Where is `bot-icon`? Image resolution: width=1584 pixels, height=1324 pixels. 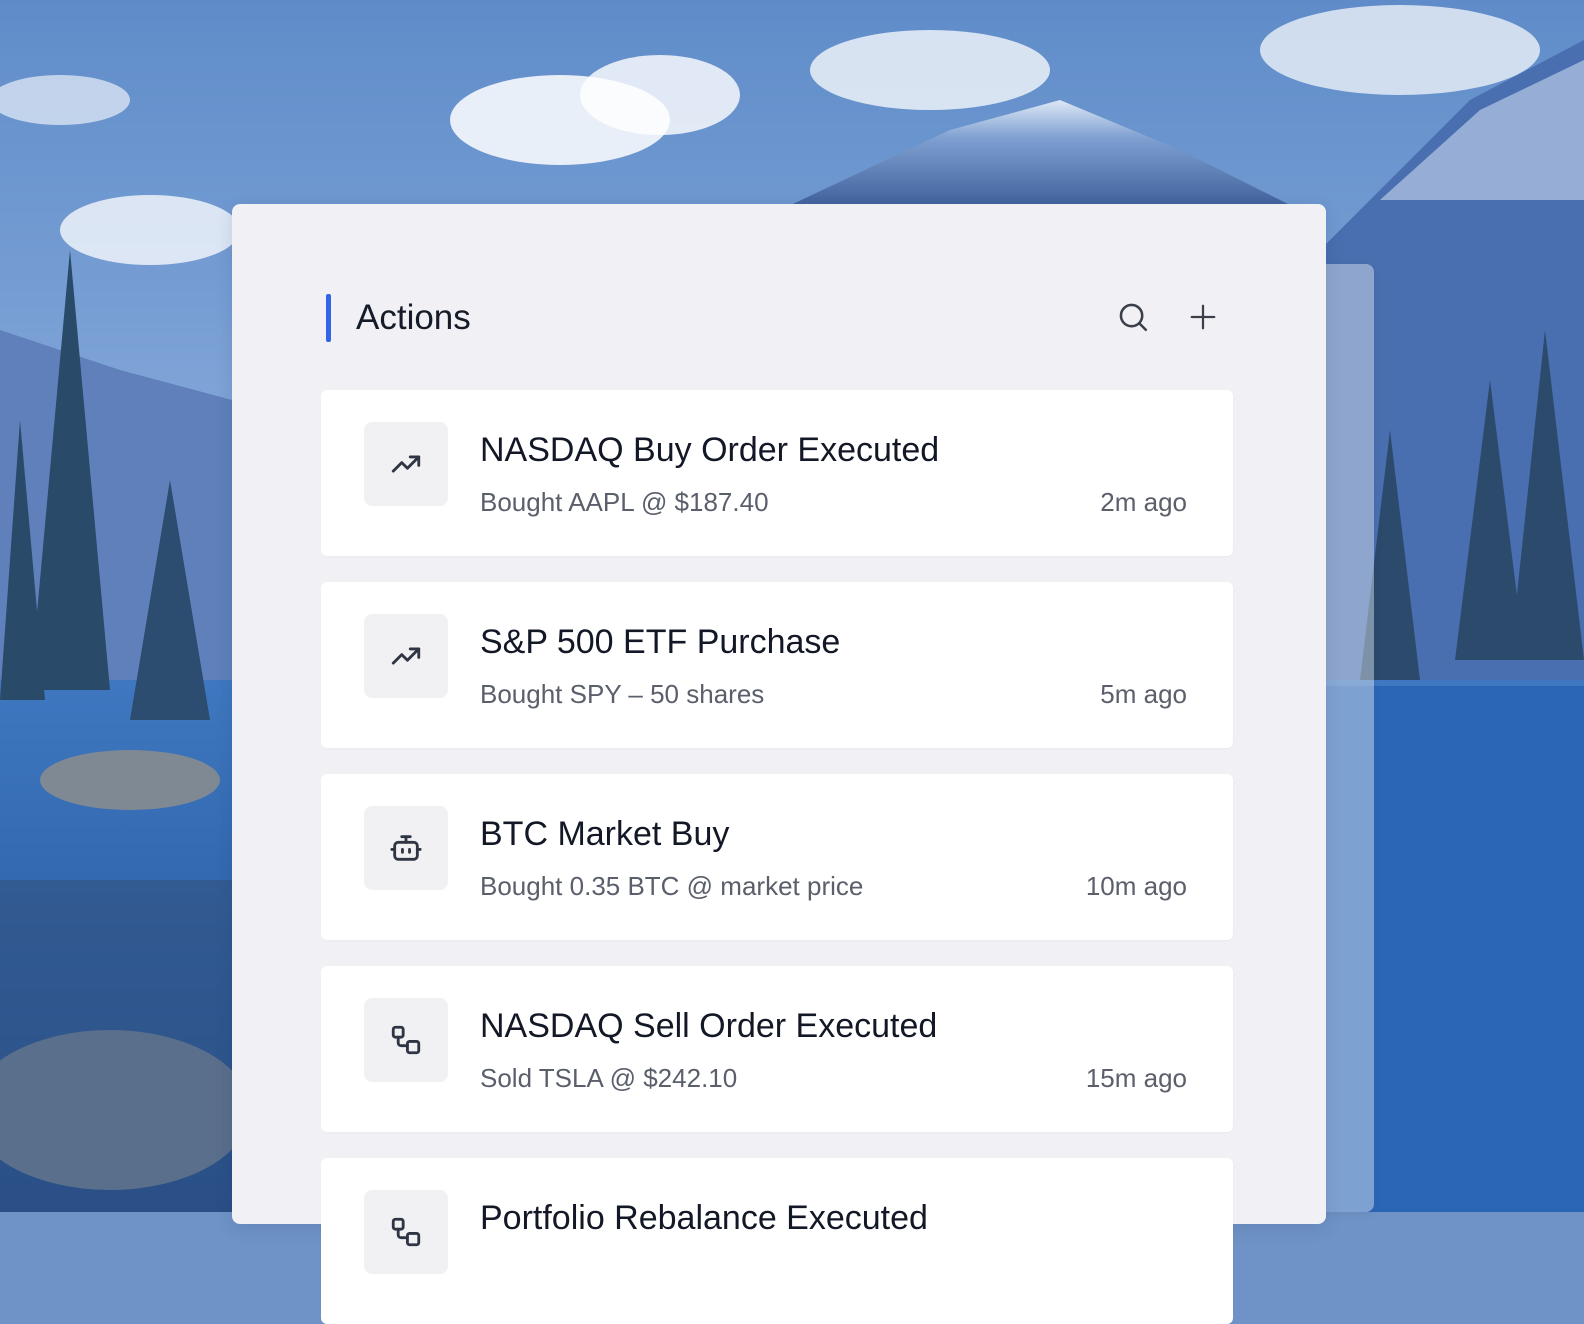 bot-icon is located at coordinates (406, 848).